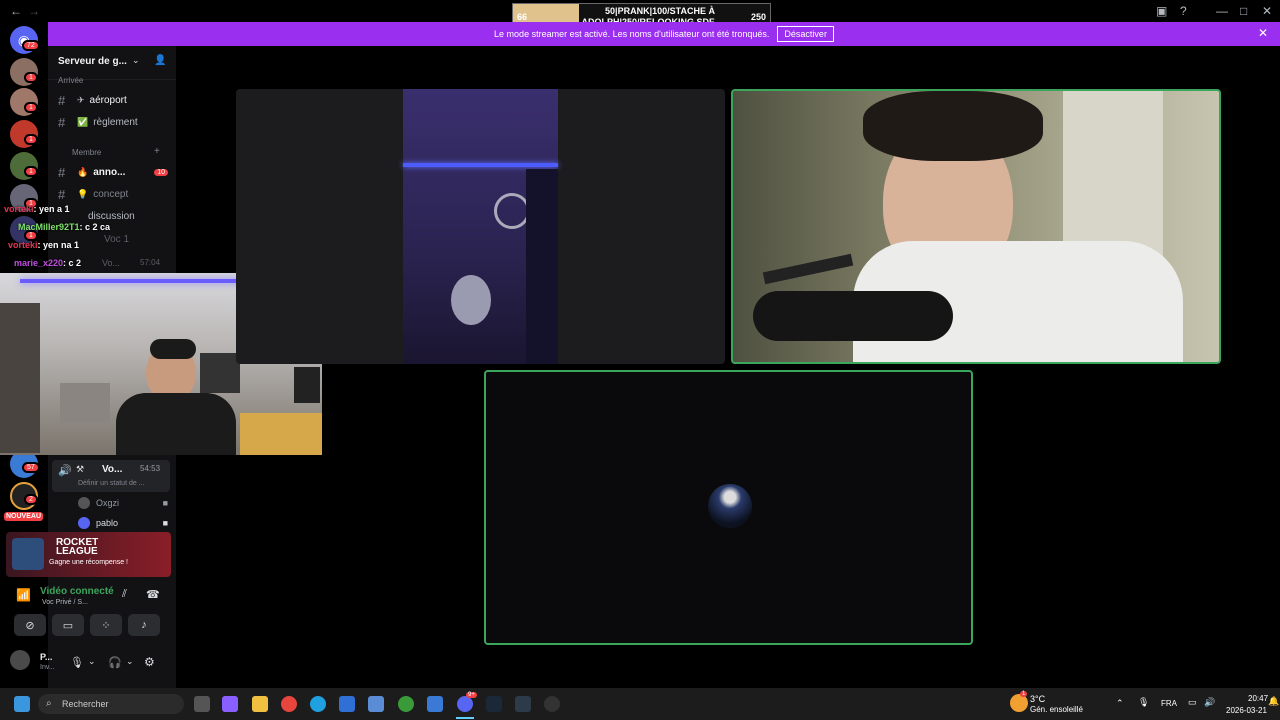 Image resolution: width=1280 pixels, height=720 pixels. I want to click on obs-icon, so click(552, 704).